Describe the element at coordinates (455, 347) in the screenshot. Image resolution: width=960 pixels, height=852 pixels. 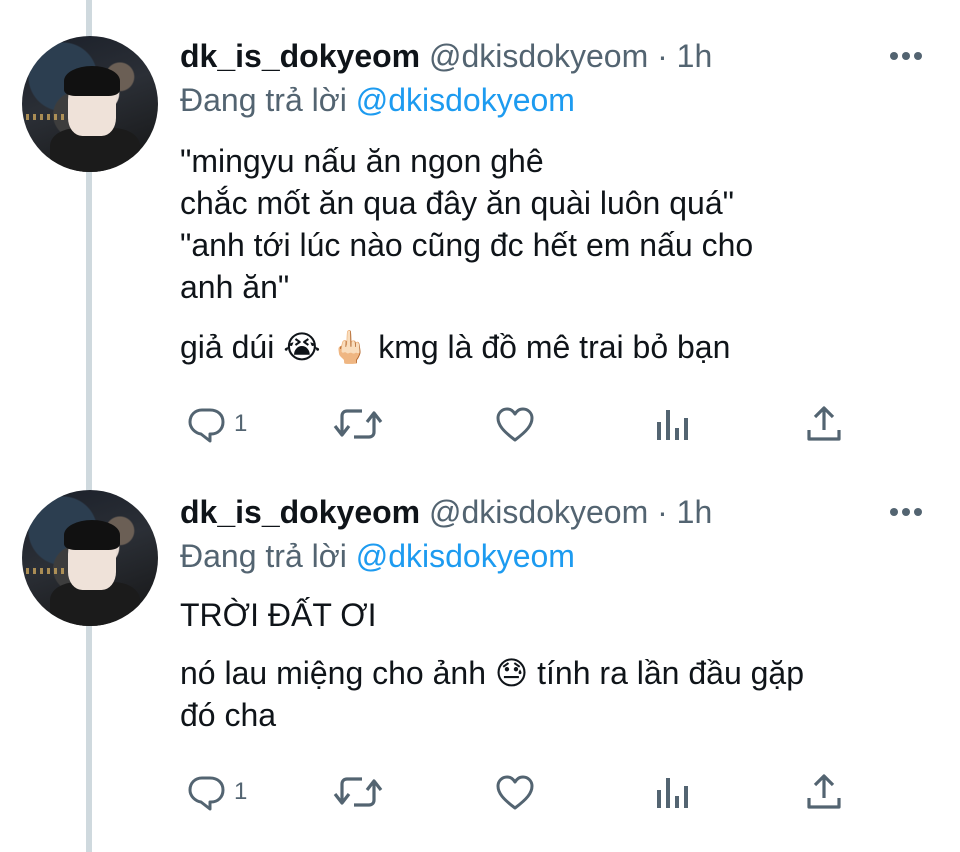
I see `tweet-line: giả dúi 😭 🖕🏻 kmg là đồ mê trai bỏ bạn` at that location.